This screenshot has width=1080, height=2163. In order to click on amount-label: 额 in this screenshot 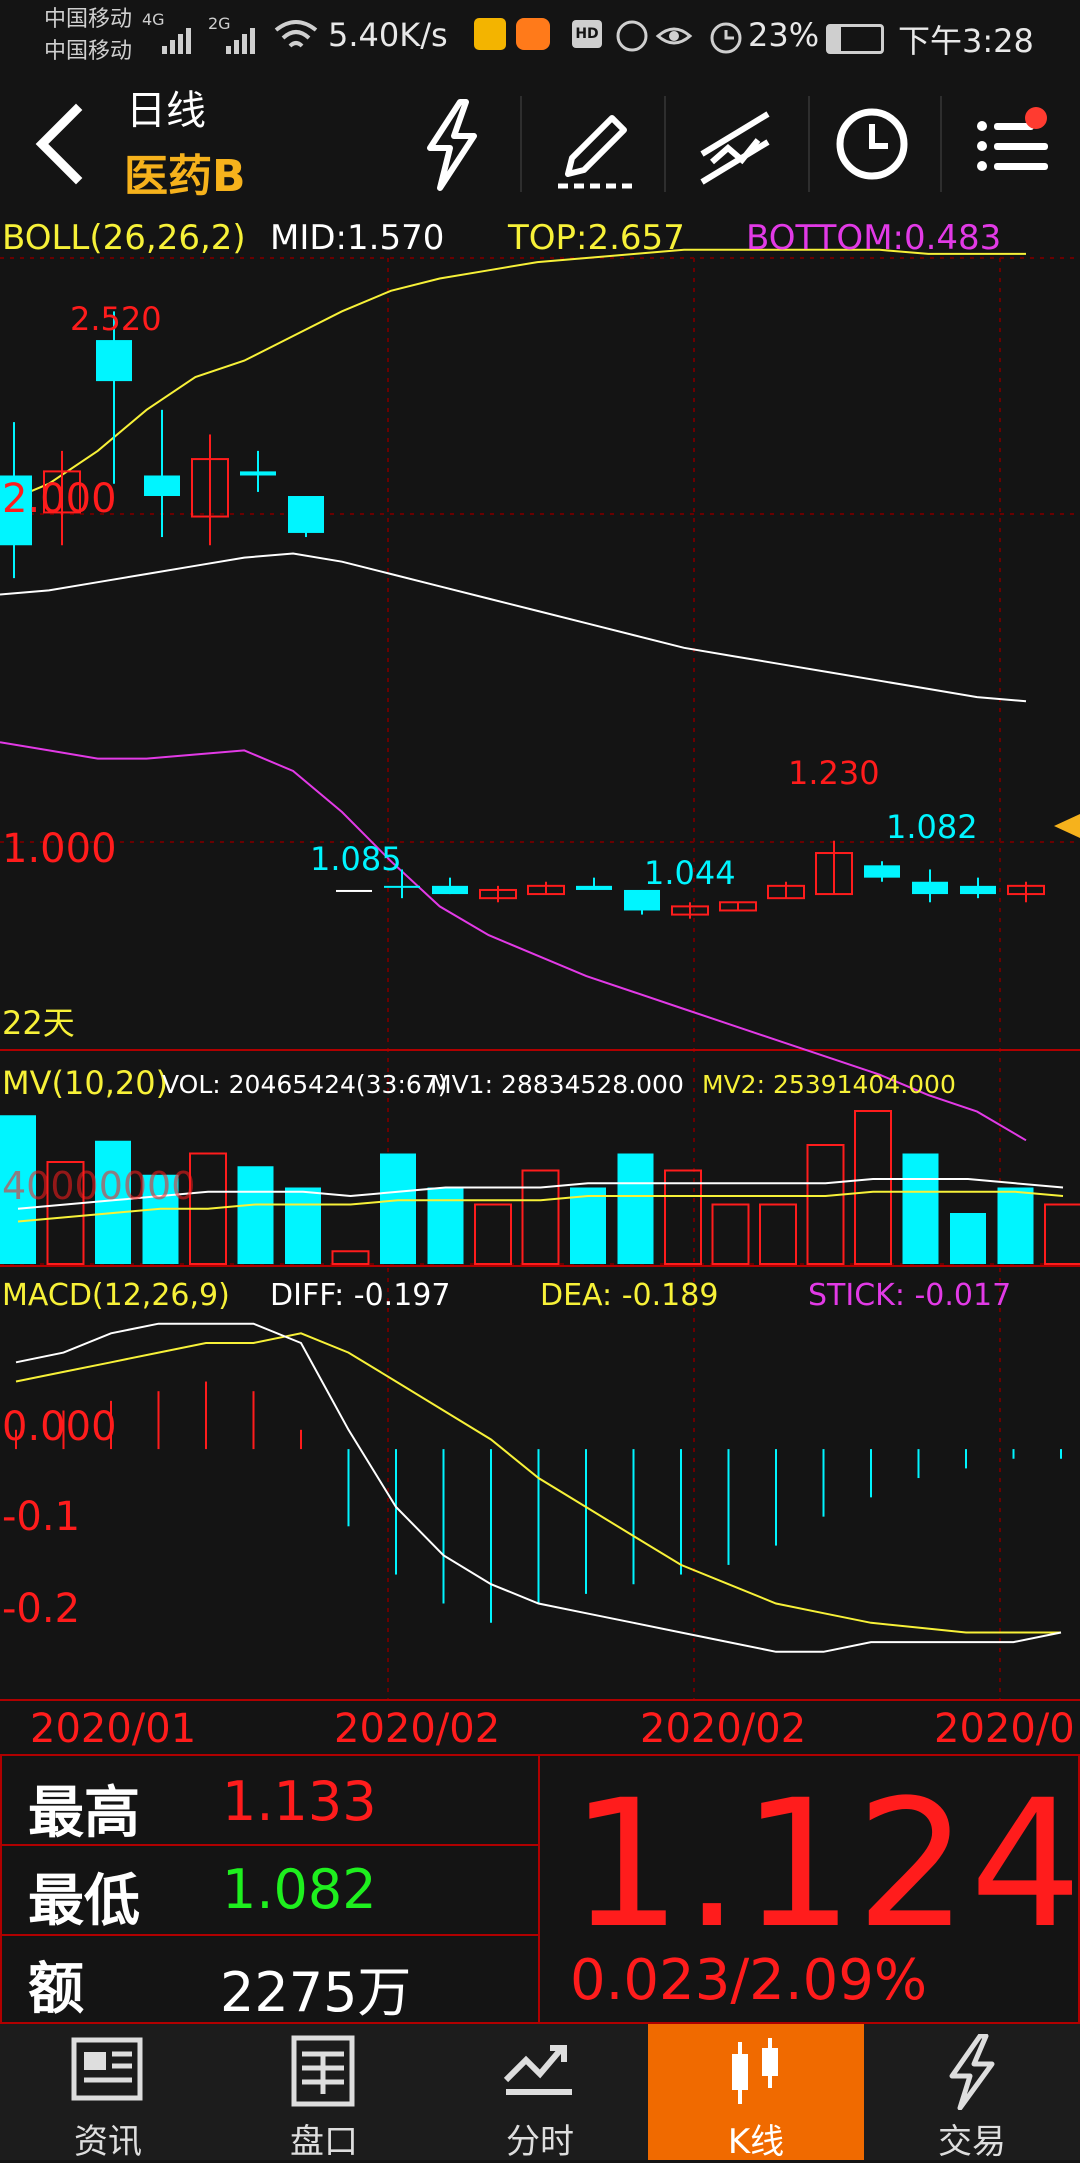, I will do `click(56, 1989)`.